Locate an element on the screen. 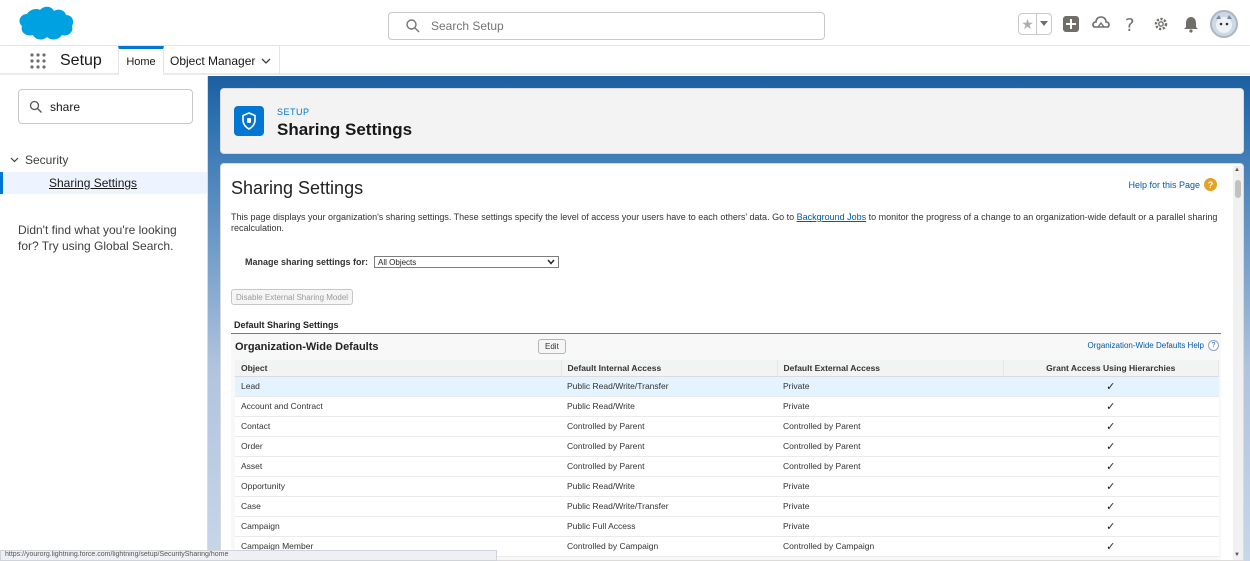  global-header: Search Setup ★ ? is located at coordinates (625, 23).